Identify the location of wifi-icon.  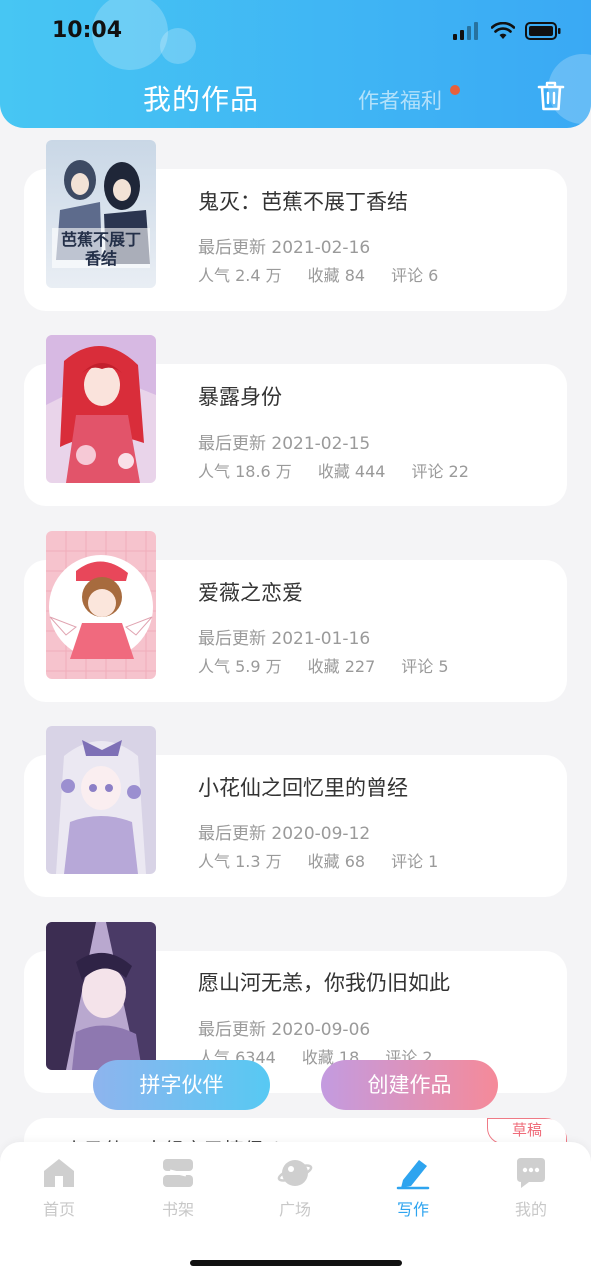
(503, 30).